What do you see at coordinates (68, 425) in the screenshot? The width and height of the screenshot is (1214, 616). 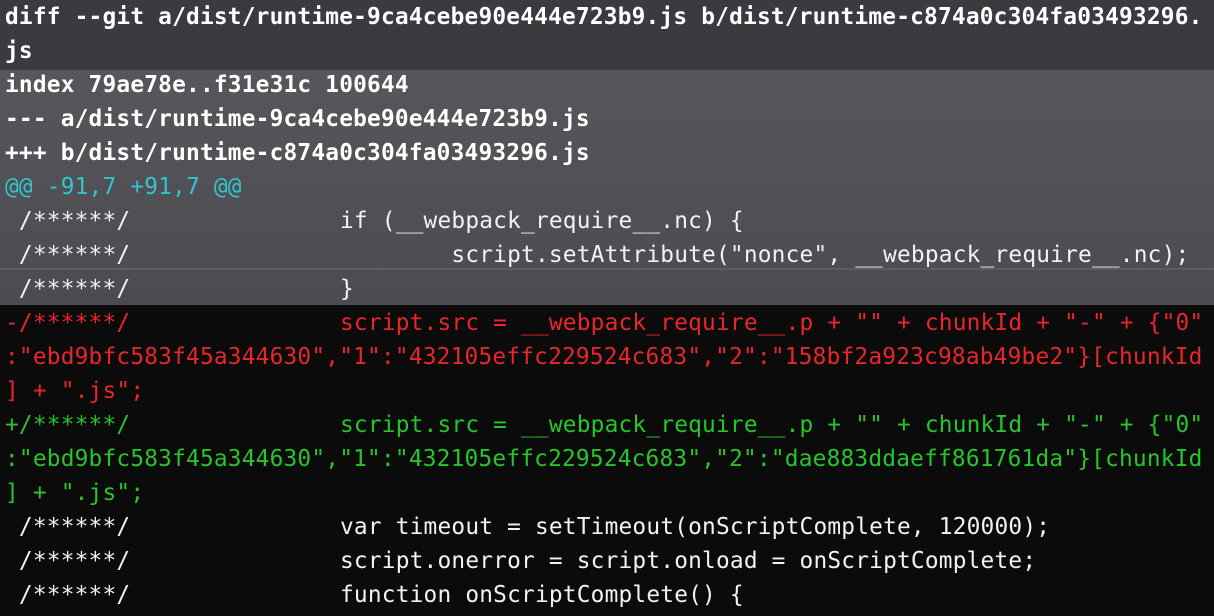 I see `line-prefix: +/******/` at bounding box center [68, 425].